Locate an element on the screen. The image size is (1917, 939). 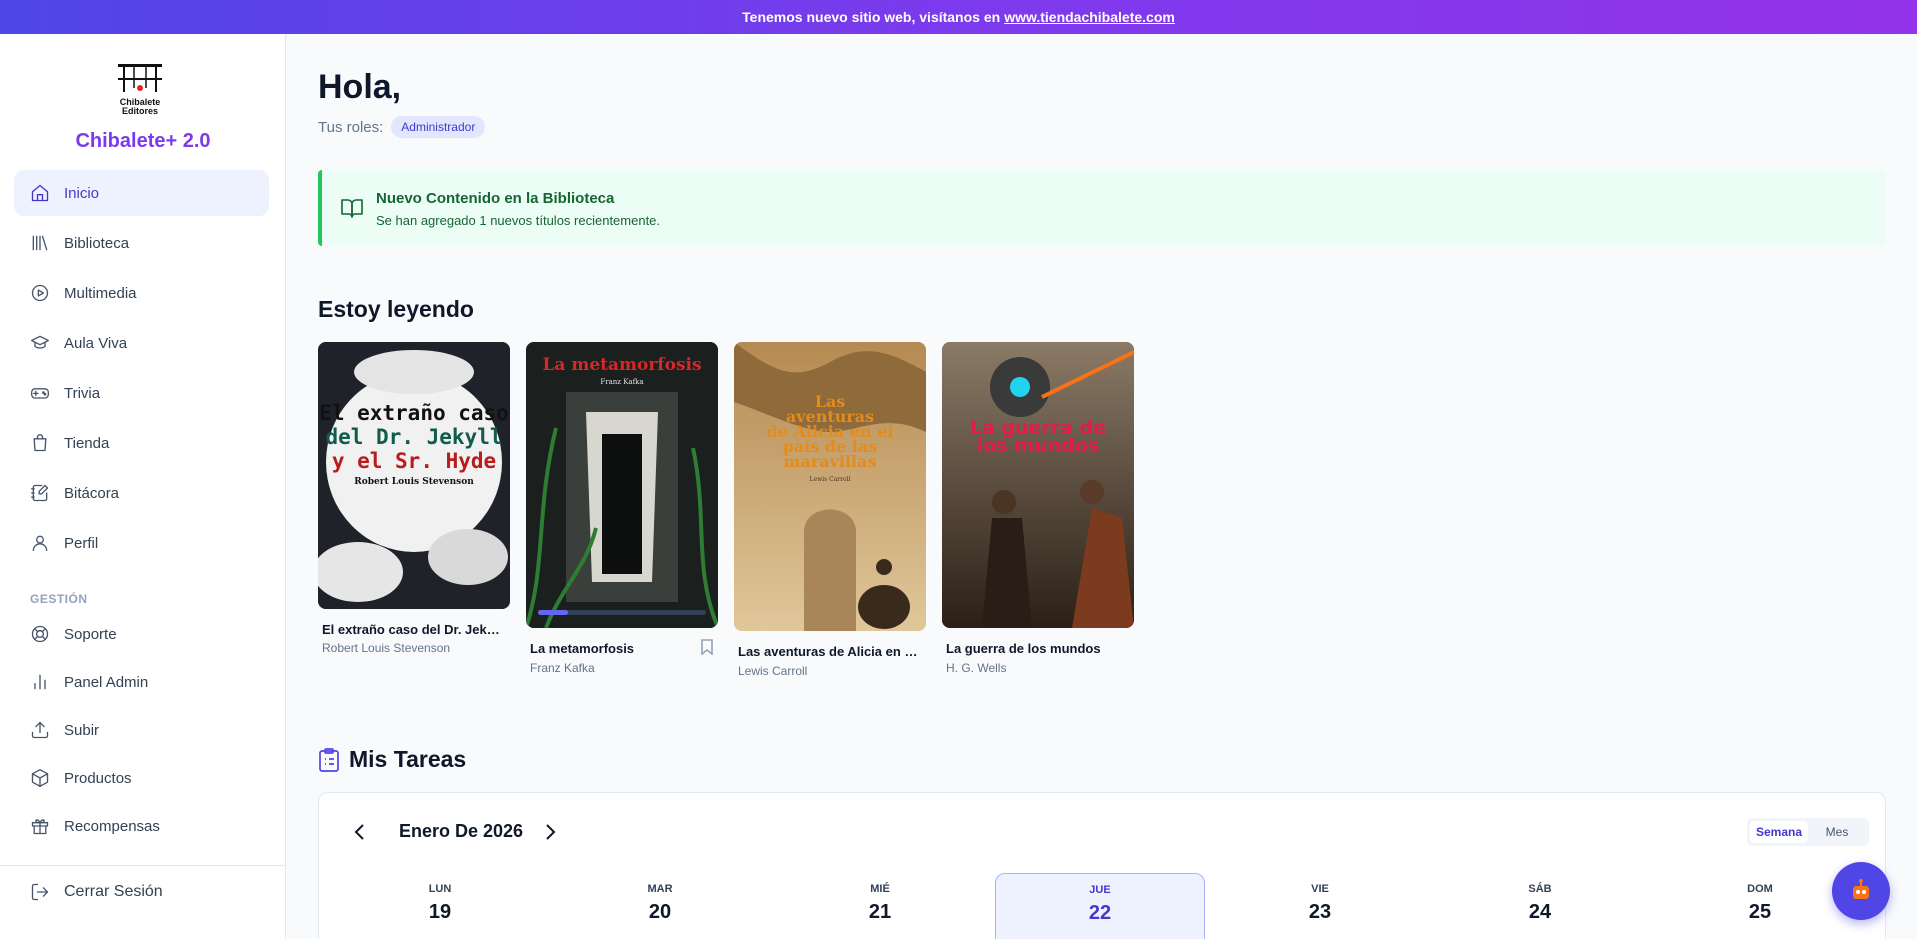
sidebar-item-aula-viva: Aula Viva is located at coordinates (141, 343).